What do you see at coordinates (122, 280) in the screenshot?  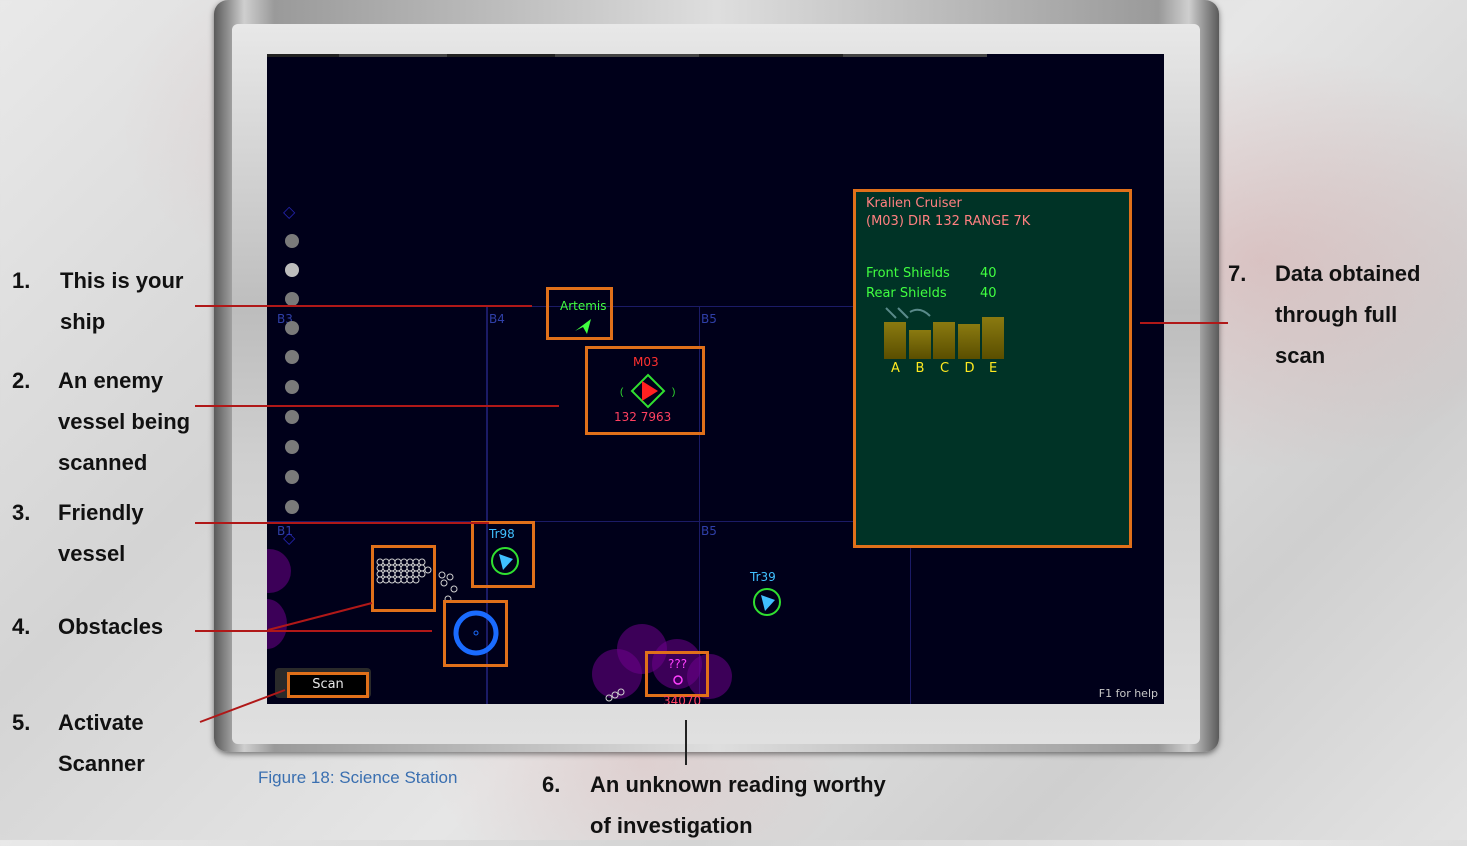 I see `callout-line: This is your` at bounding box center [122, 280].